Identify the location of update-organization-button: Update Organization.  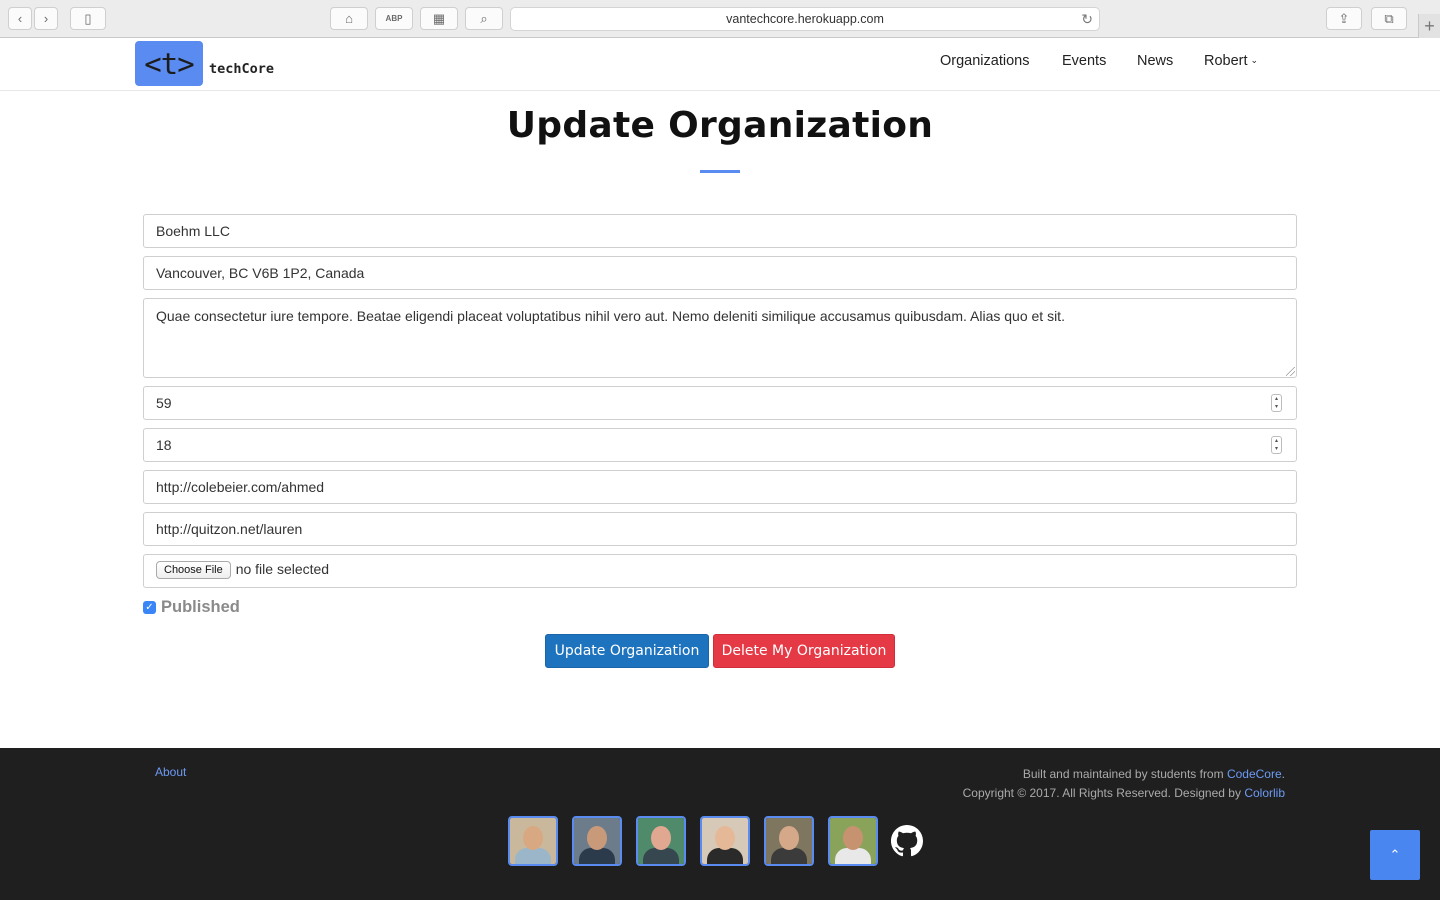
(627, 651).